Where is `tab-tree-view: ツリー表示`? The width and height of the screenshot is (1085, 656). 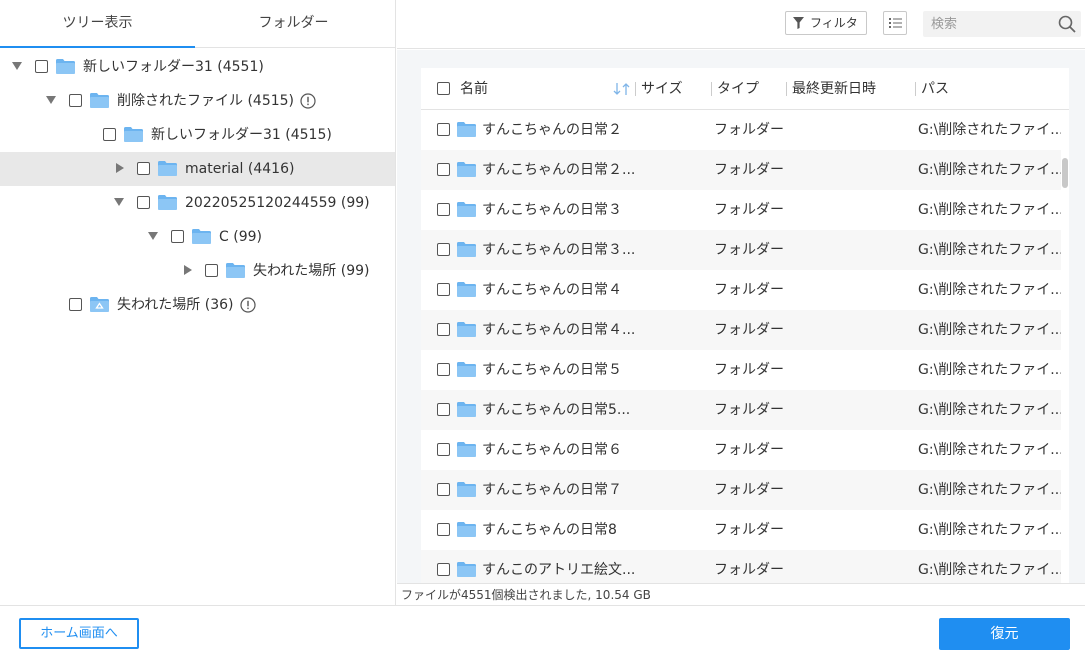 tab-tree-view: ツリー表示 is located at coordinates (97, 24).